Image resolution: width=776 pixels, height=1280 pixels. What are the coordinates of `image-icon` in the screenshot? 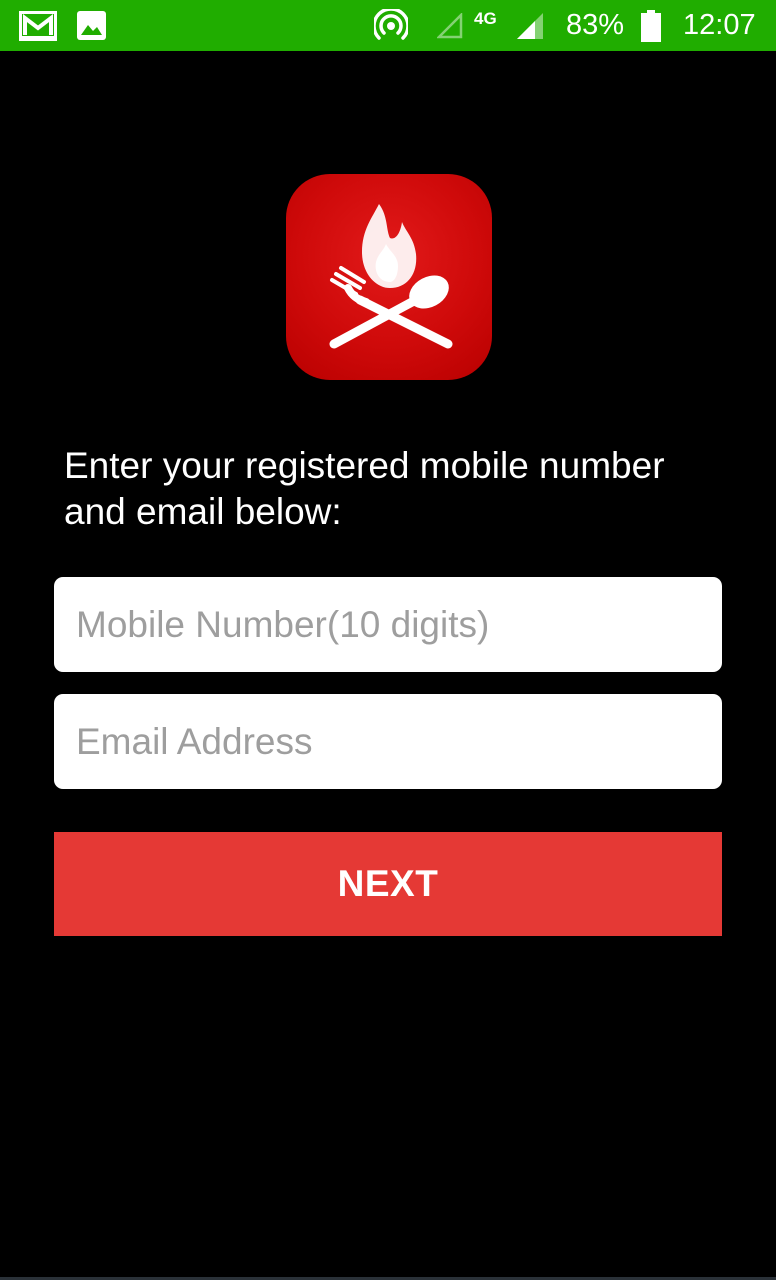 It's located at (91, 25).